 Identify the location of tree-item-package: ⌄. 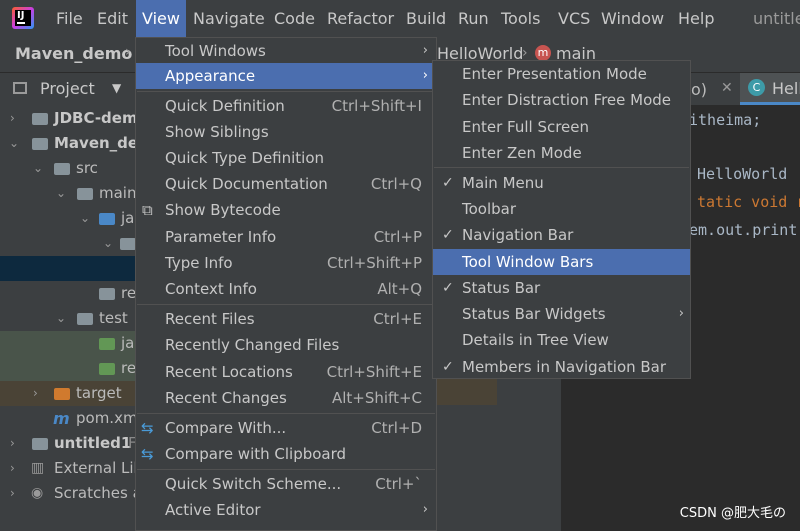
(68, 243).